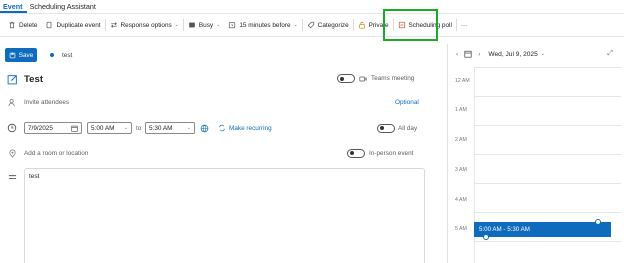 The image size is (624, 263). I want to click on more-options-button: ···, so click(464, 25).